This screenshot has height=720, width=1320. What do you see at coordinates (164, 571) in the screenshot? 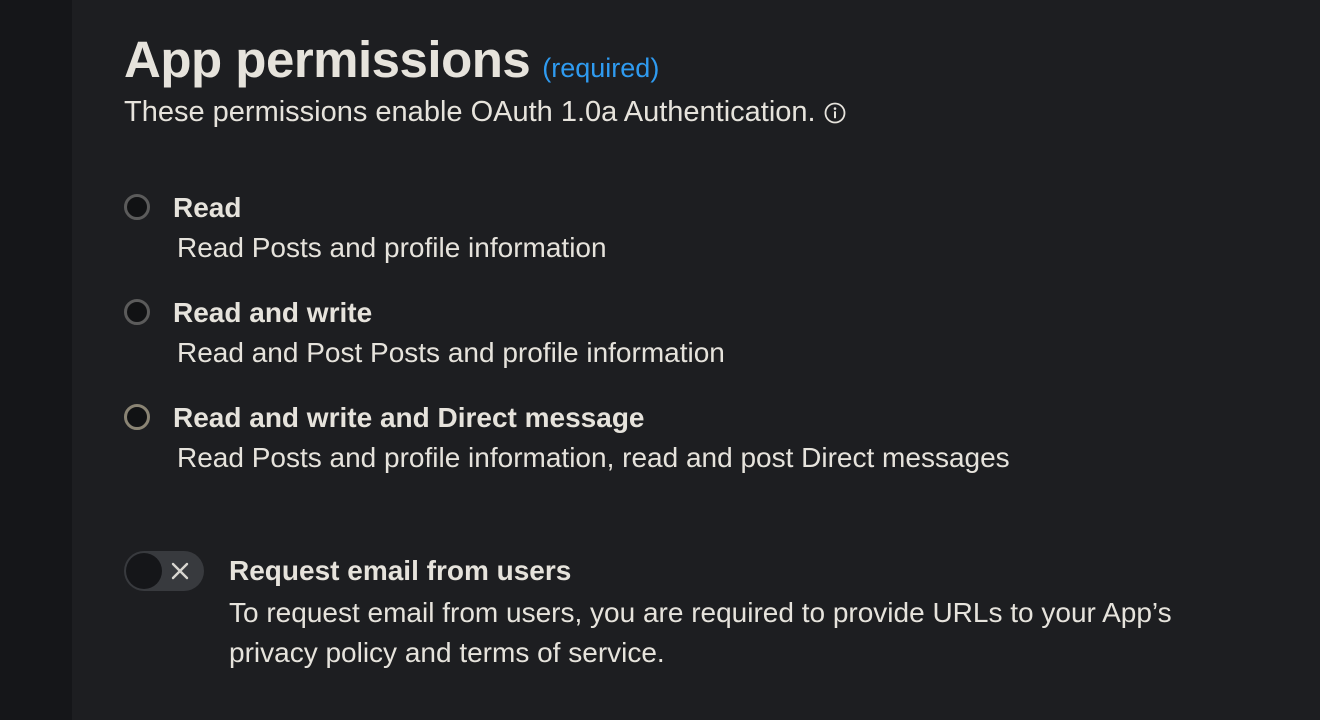
I see `email-request-toggle` at bounding box center [164, 571].